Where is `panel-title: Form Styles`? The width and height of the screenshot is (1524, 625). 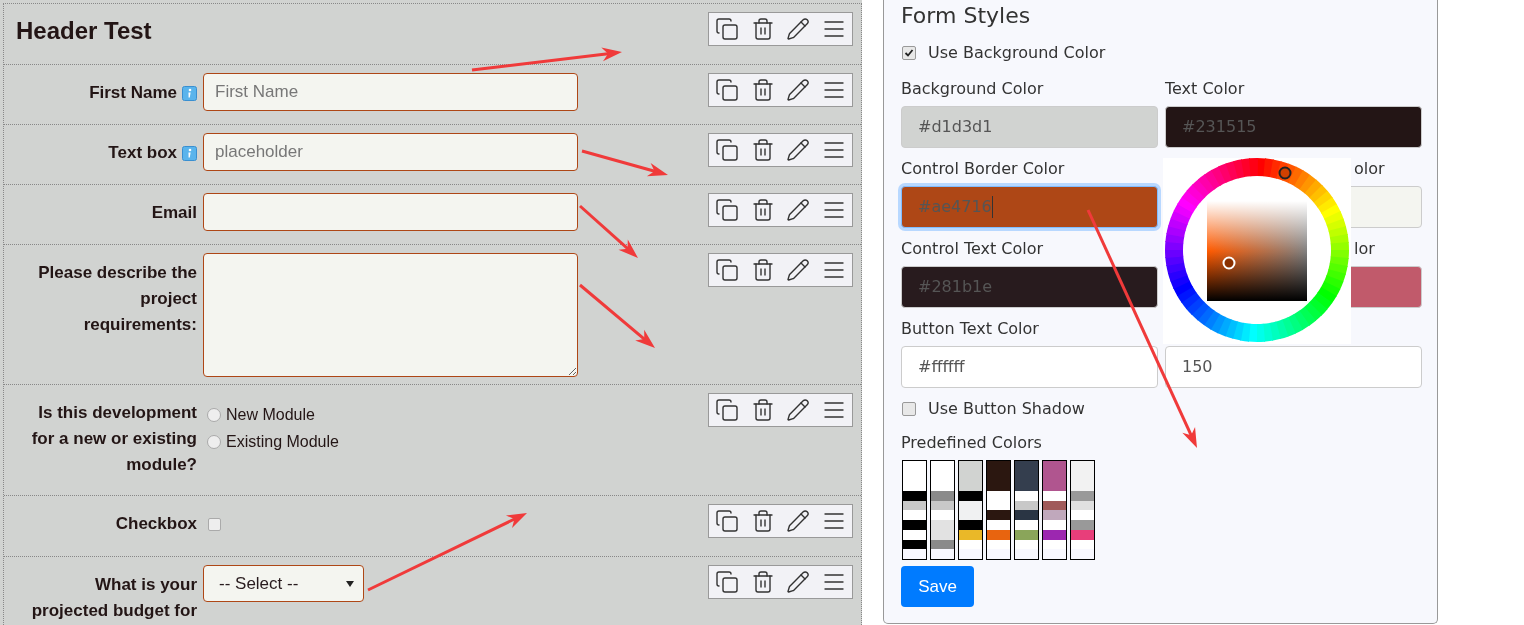
panel-title: Form Styles is located at coordinates (966, 16).